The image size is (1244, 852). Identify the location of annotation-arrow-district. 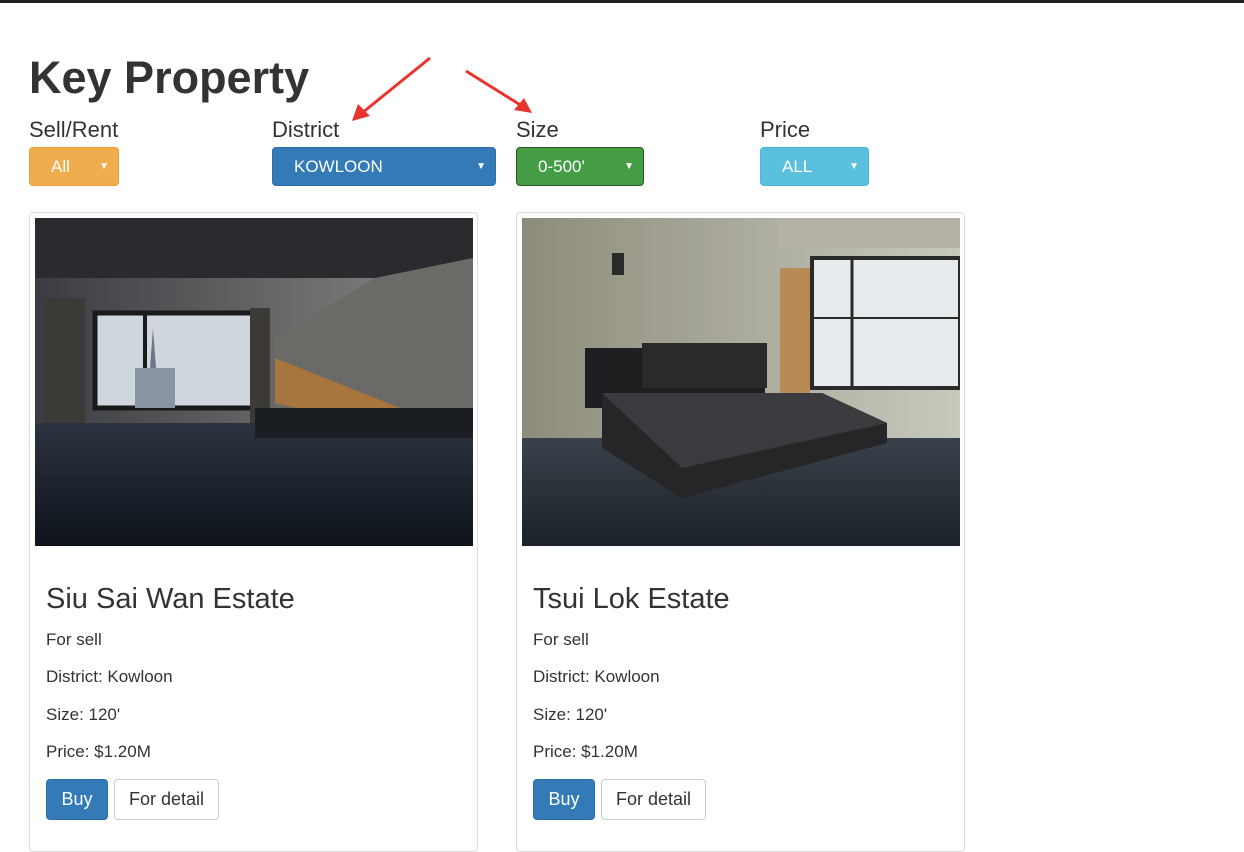
(391, 88).